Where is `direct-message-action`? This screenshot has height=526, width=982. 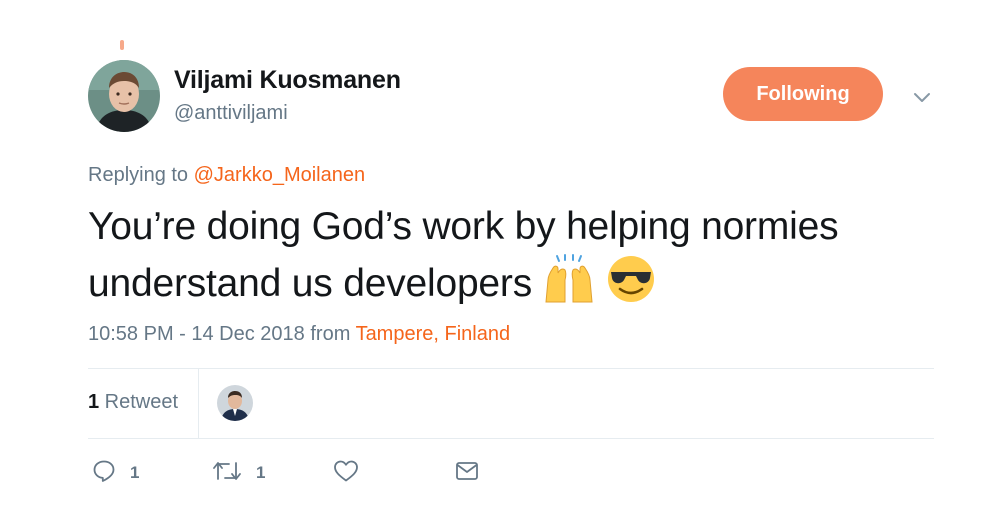
direct-message-action is located at coordinates (467, 473).